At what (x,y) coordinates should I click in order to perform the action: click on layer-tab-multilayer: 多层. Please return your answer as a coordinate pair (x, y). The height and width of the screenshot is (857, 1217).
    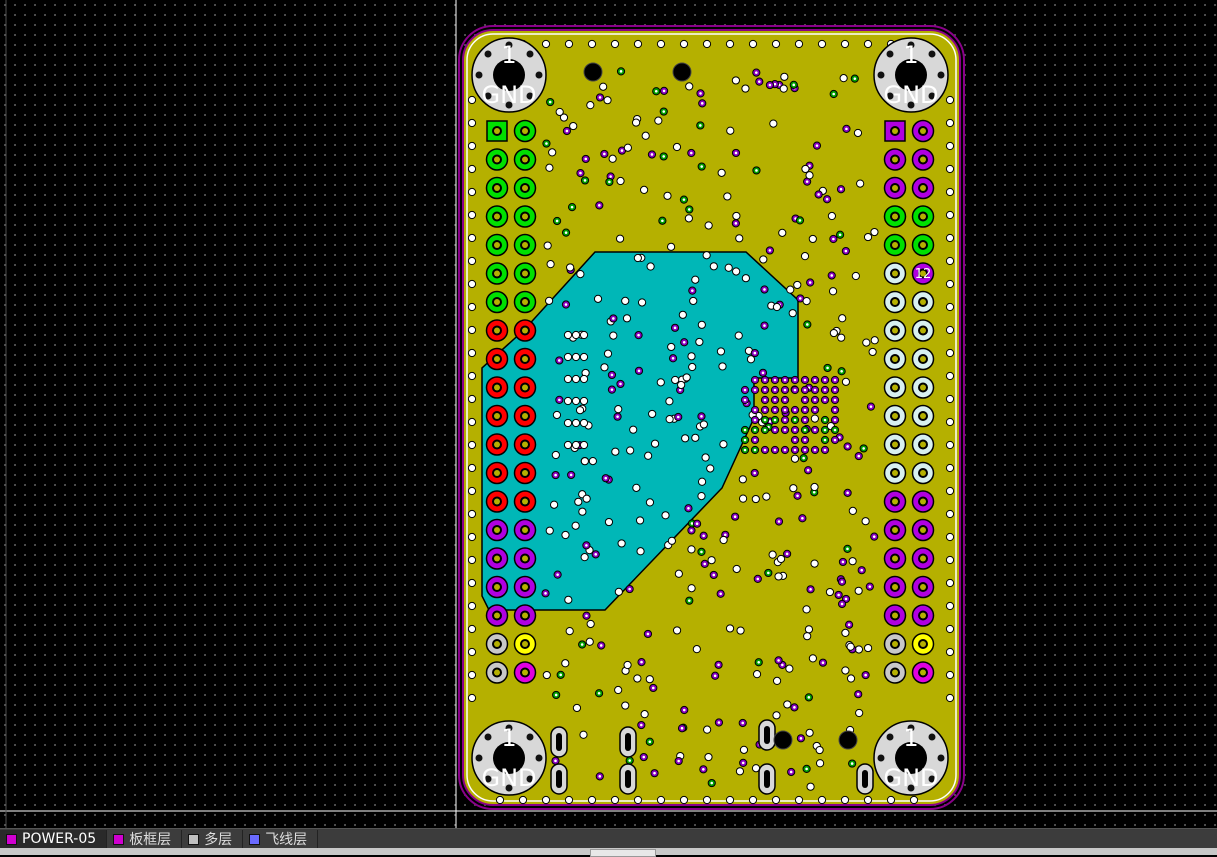
    Looking at the image, I should click on (213, 839).